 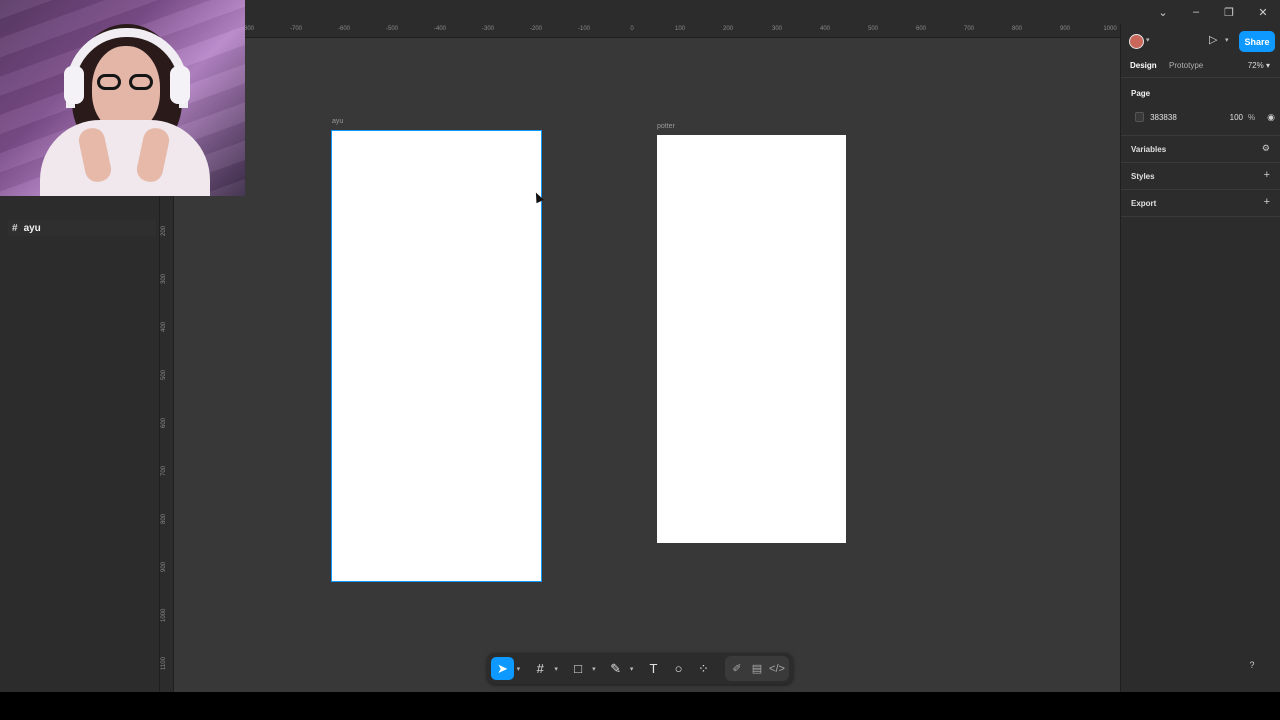 I want to click on pen-tool-icon: ✎, so click(x=615, y=668).